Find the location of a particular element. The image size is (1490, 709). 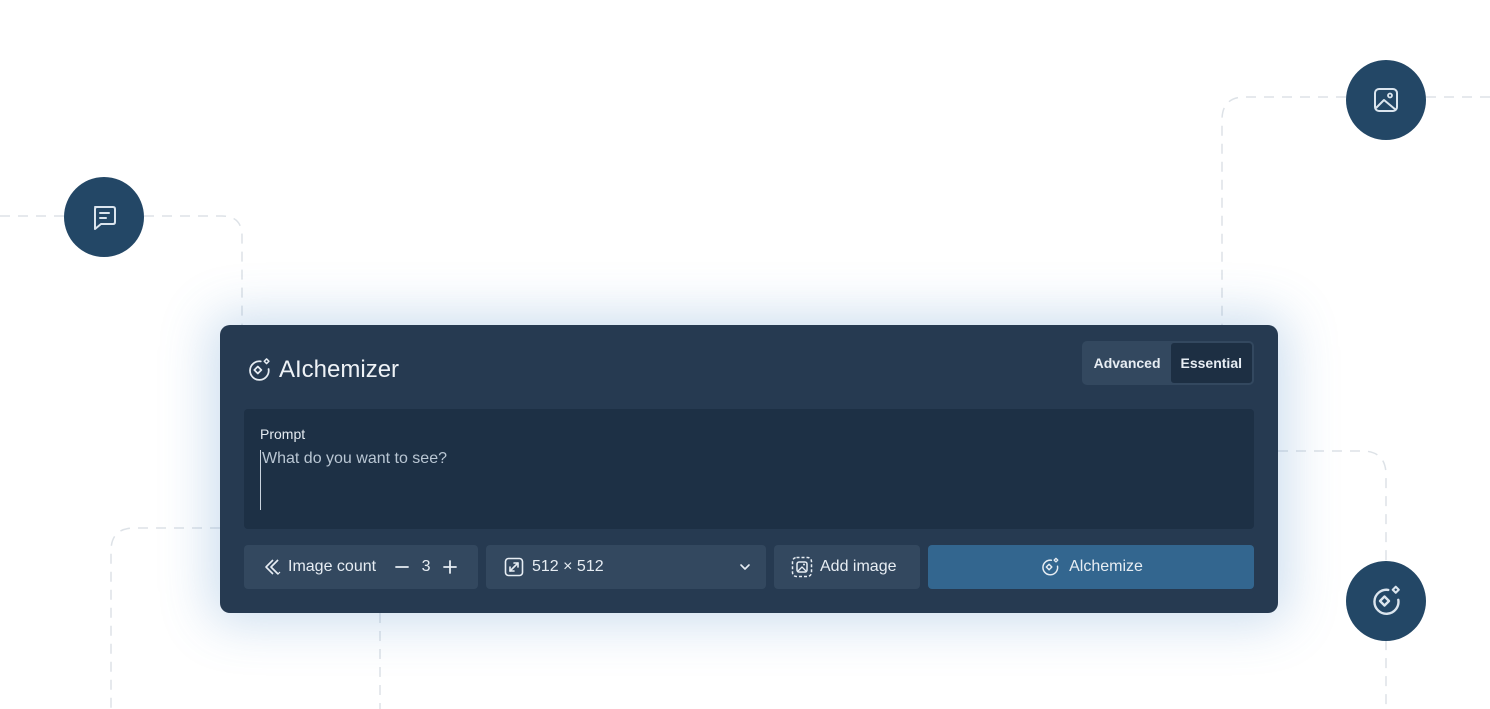

mode-essential-option: Essential is located at coordinates (1211, 363).